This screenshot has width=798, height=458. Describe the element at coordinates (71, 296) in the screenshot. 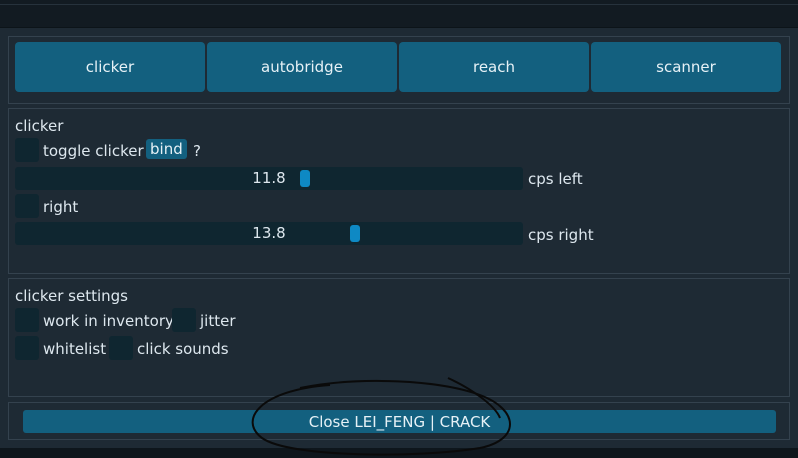

I see `settings-section-title: clicker settings` at that location.